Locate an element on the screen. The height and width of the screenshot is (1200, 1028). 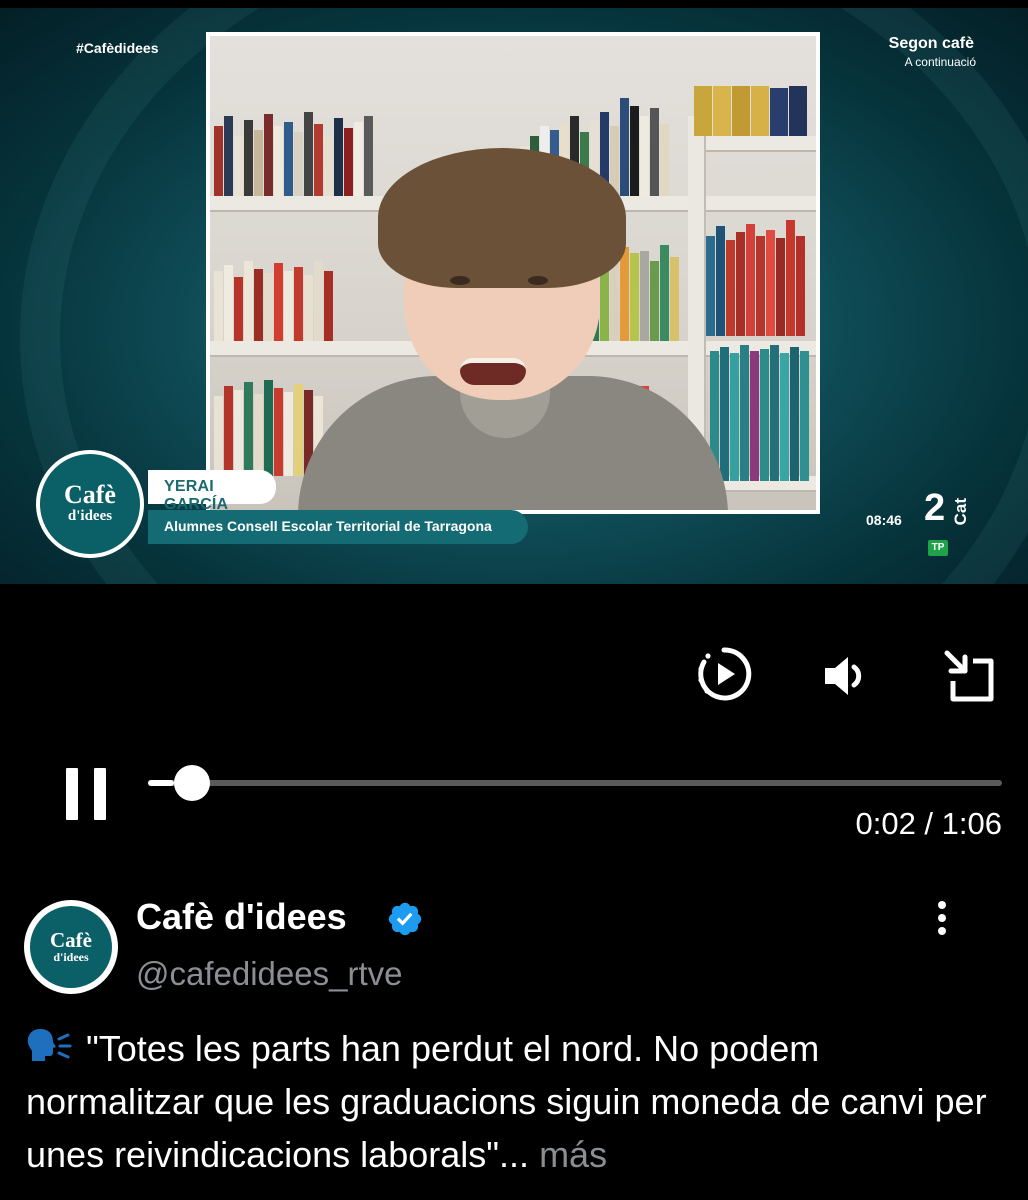
avatar: Cafè d'idees is located at coordinates (71, 947).